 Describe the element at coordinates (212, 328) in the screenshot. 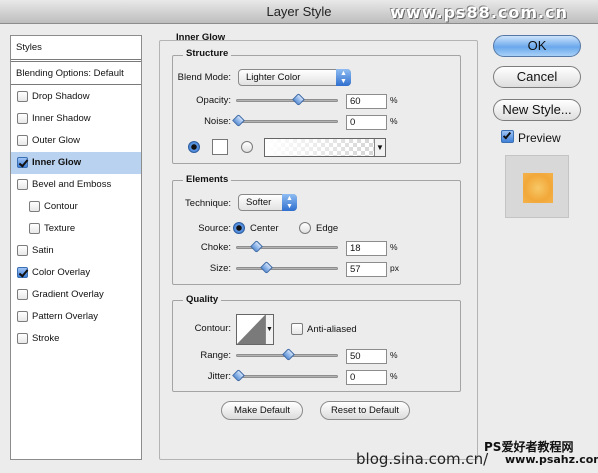

I see `contour-label: Contour:` at that location.